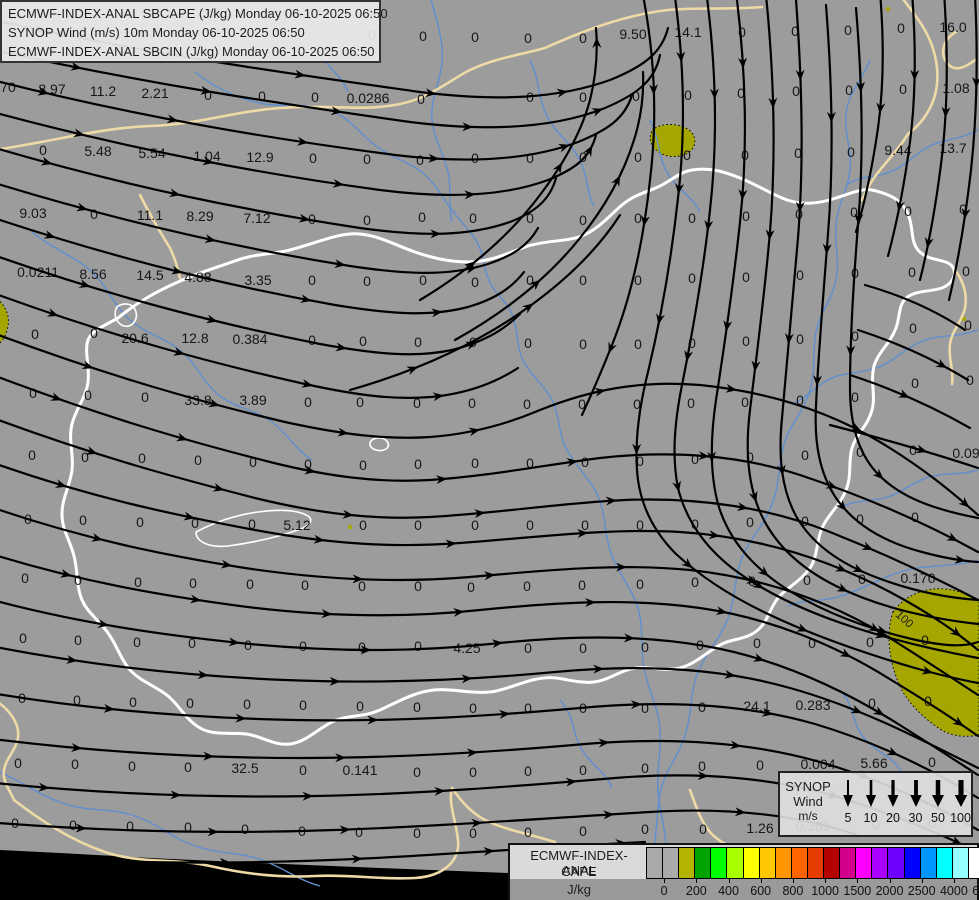 This screenshot has height=900, width=979. I want to click on station-value: 12.8, so click(194, 338).